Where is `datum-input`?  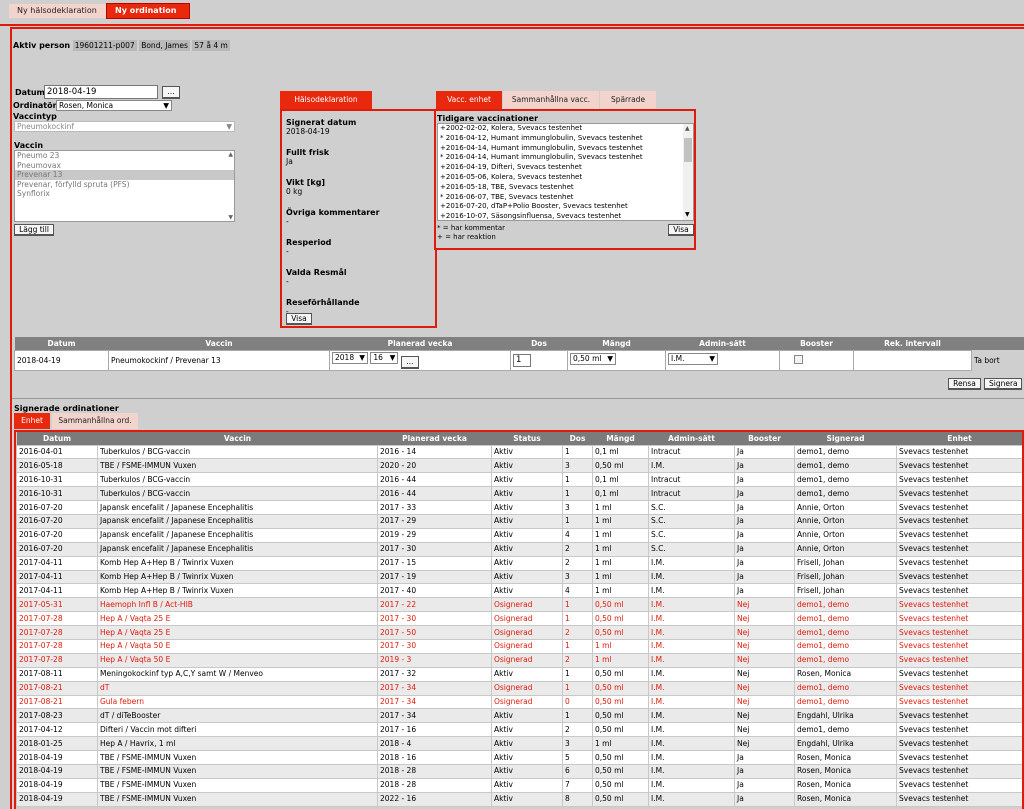 datum-input is located at coordinates (101, 92).